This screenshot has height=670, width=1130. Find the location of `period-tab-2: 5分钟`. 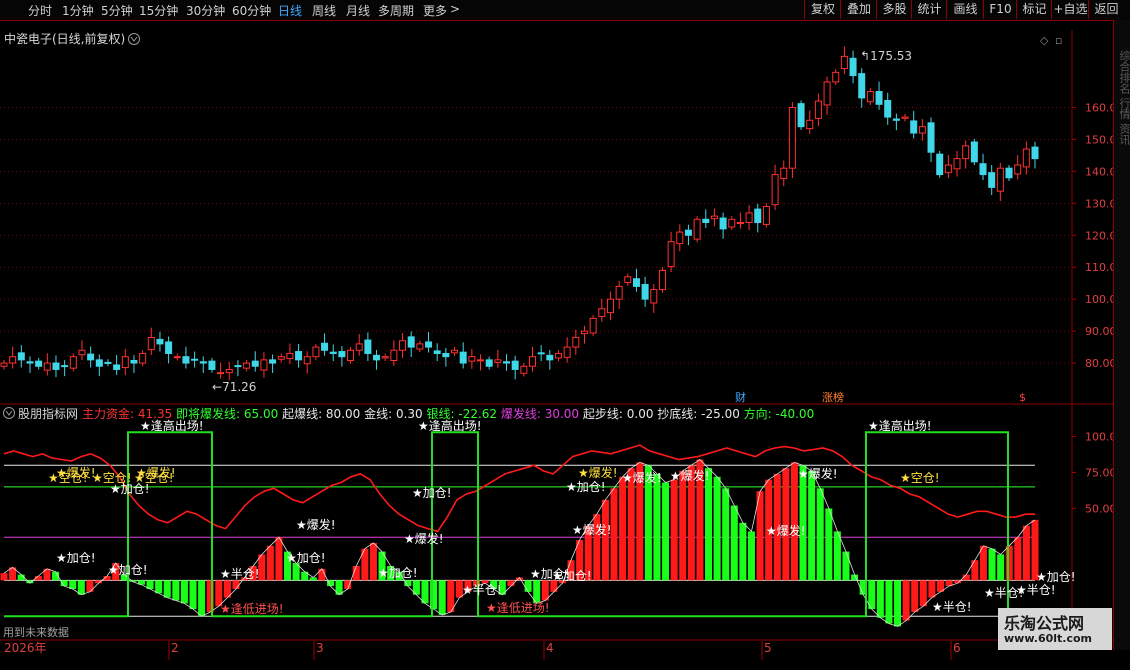

period-tab-2: 5分钟 is located at coordinates (117, 10).